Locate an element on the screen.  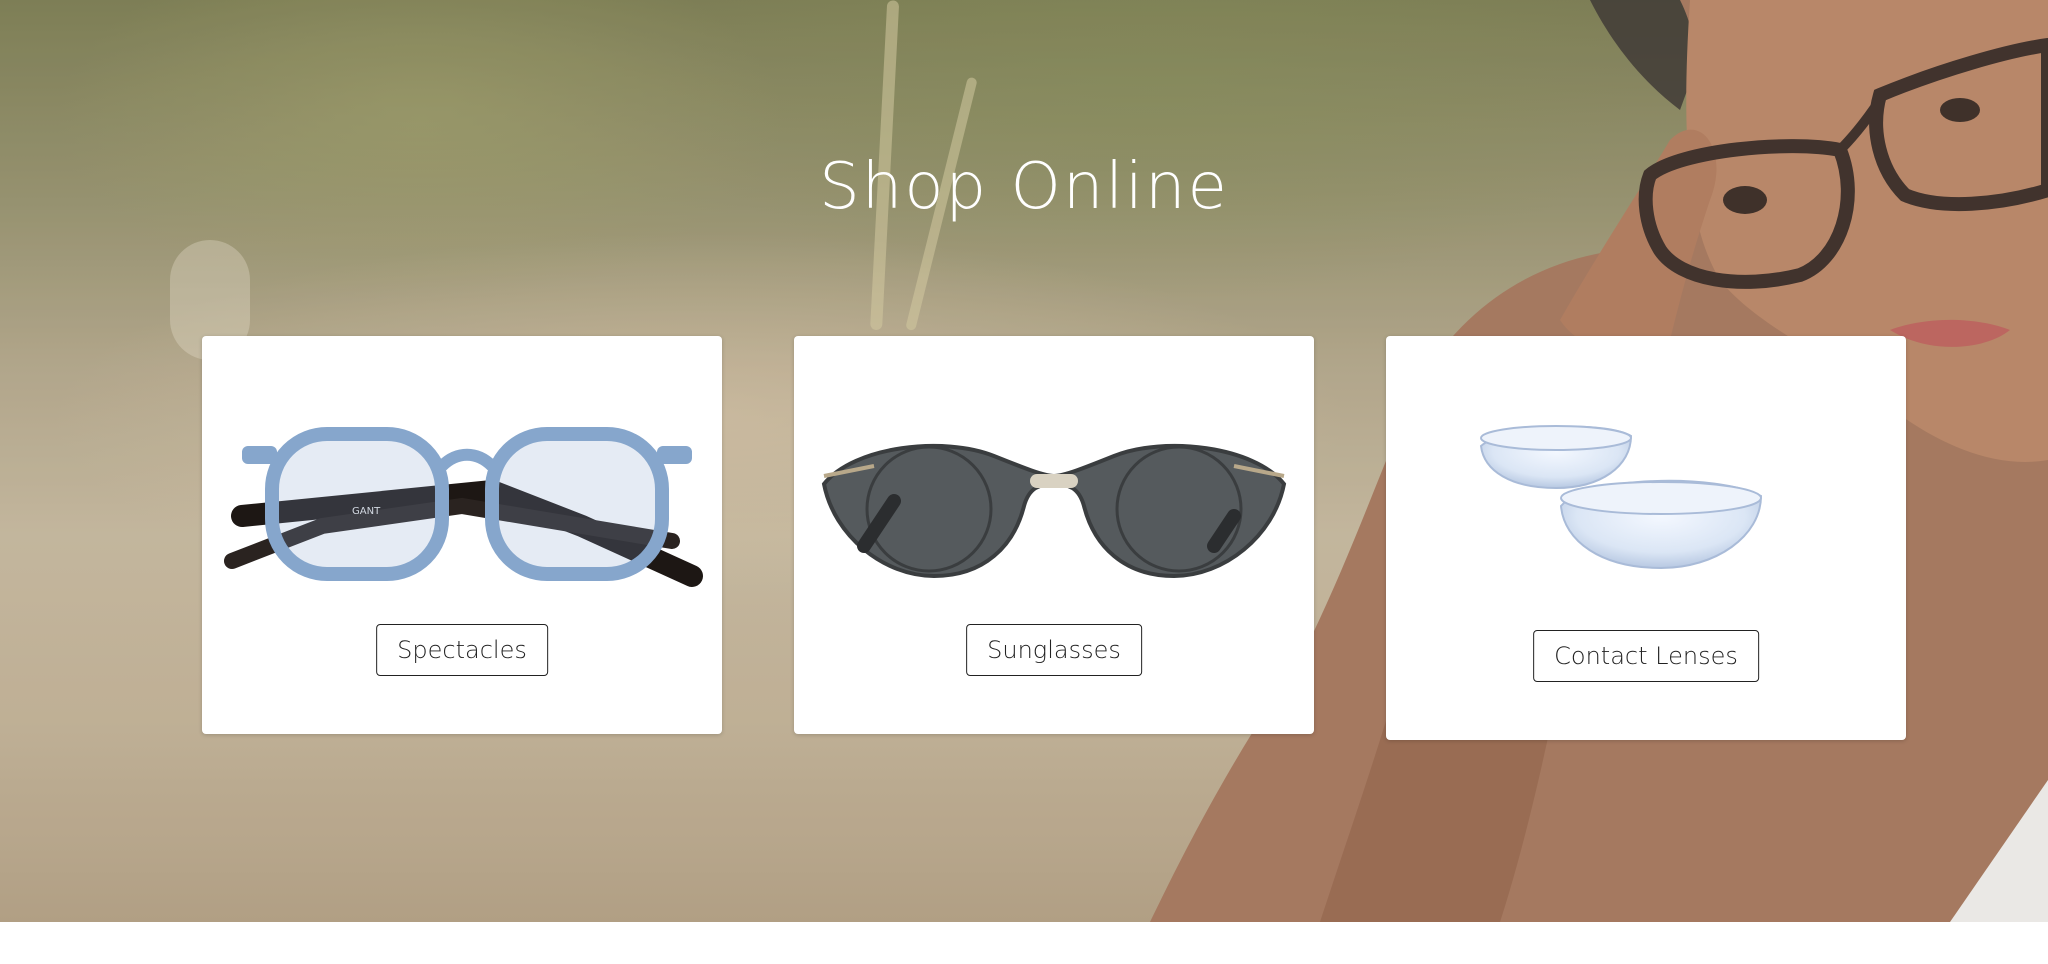
spectacles-card: GANT Spectacles is located at coordinates (462, 535).